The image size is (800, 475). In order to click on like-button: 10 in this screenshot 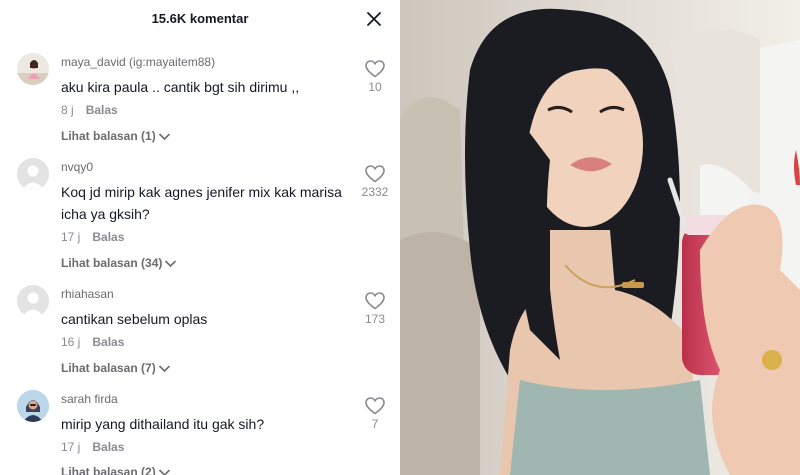, I will do `click(375, 77)`.